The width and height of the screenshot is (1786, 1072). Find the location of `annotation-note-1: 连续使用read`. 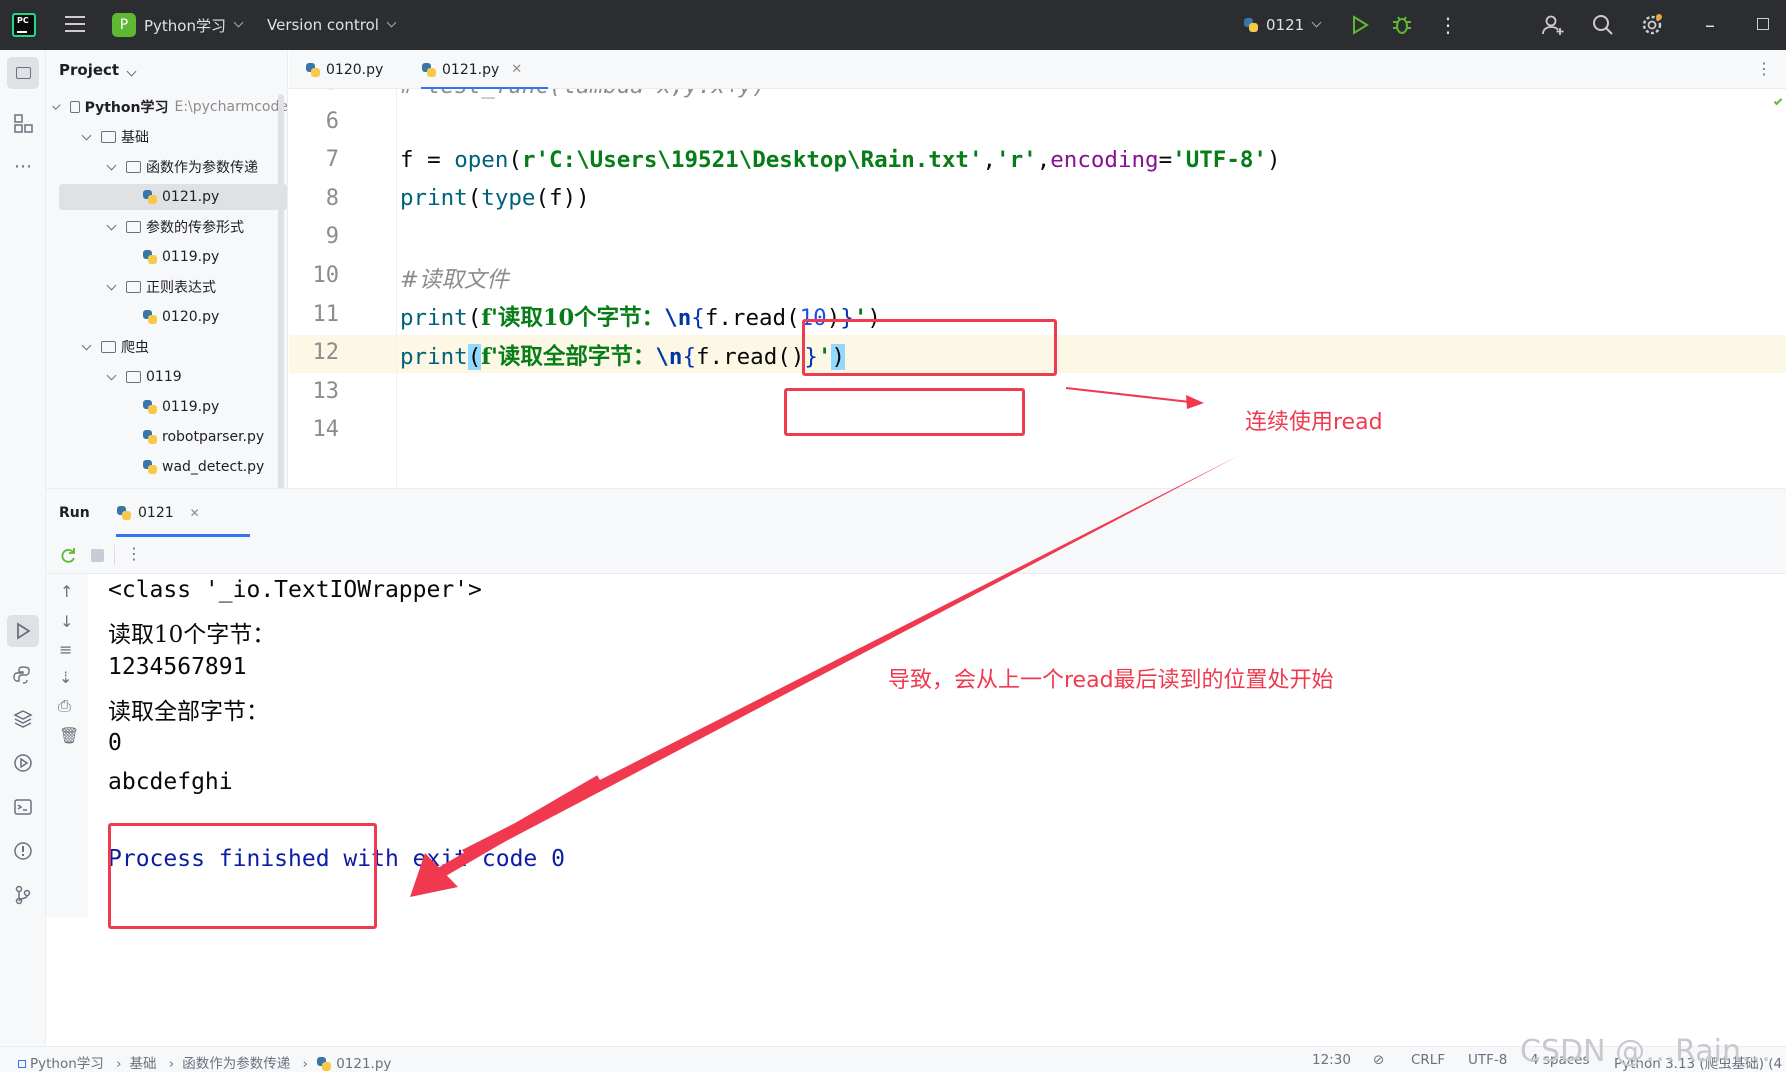

annotation-note-1: 连续使用read is located at coordinates (1314, 422).